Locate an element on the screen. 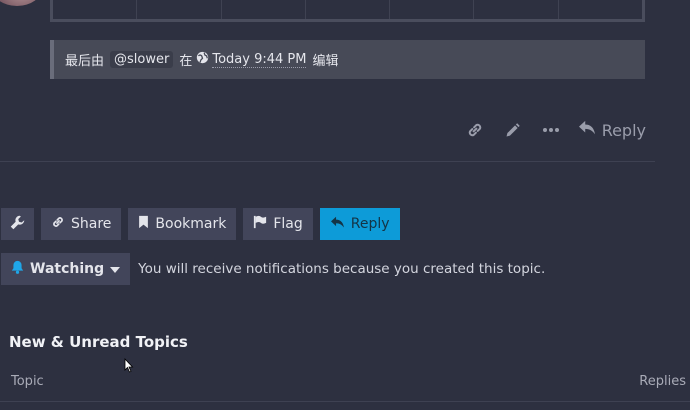 This screenshot has height=410, width=690. post-reply-button: Reply is located at coordinates (609, 130).